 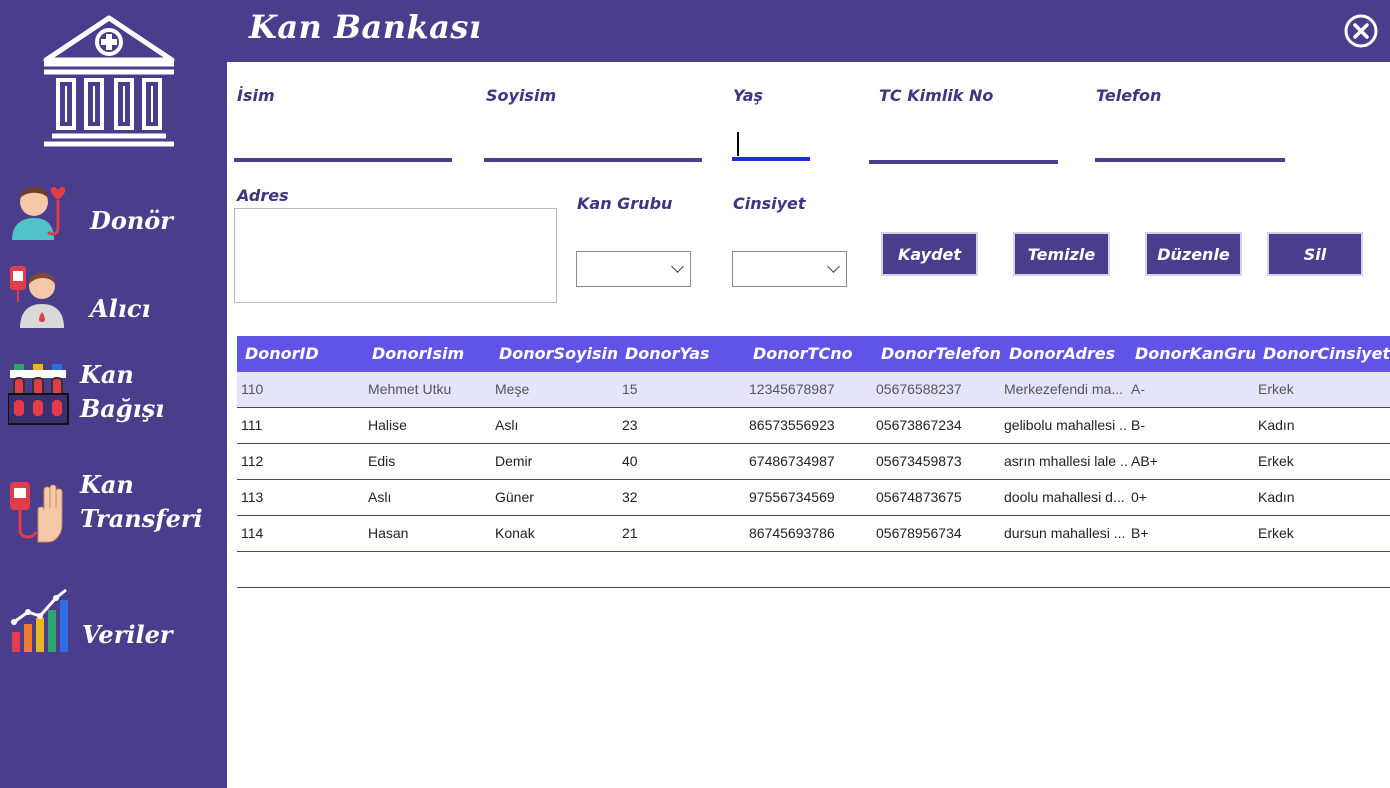 What do you see at coordinates (117, 396) in the screenshot?
I see `nav-blood-donation: Kan Bağışı` at bounding box center [117, 396].